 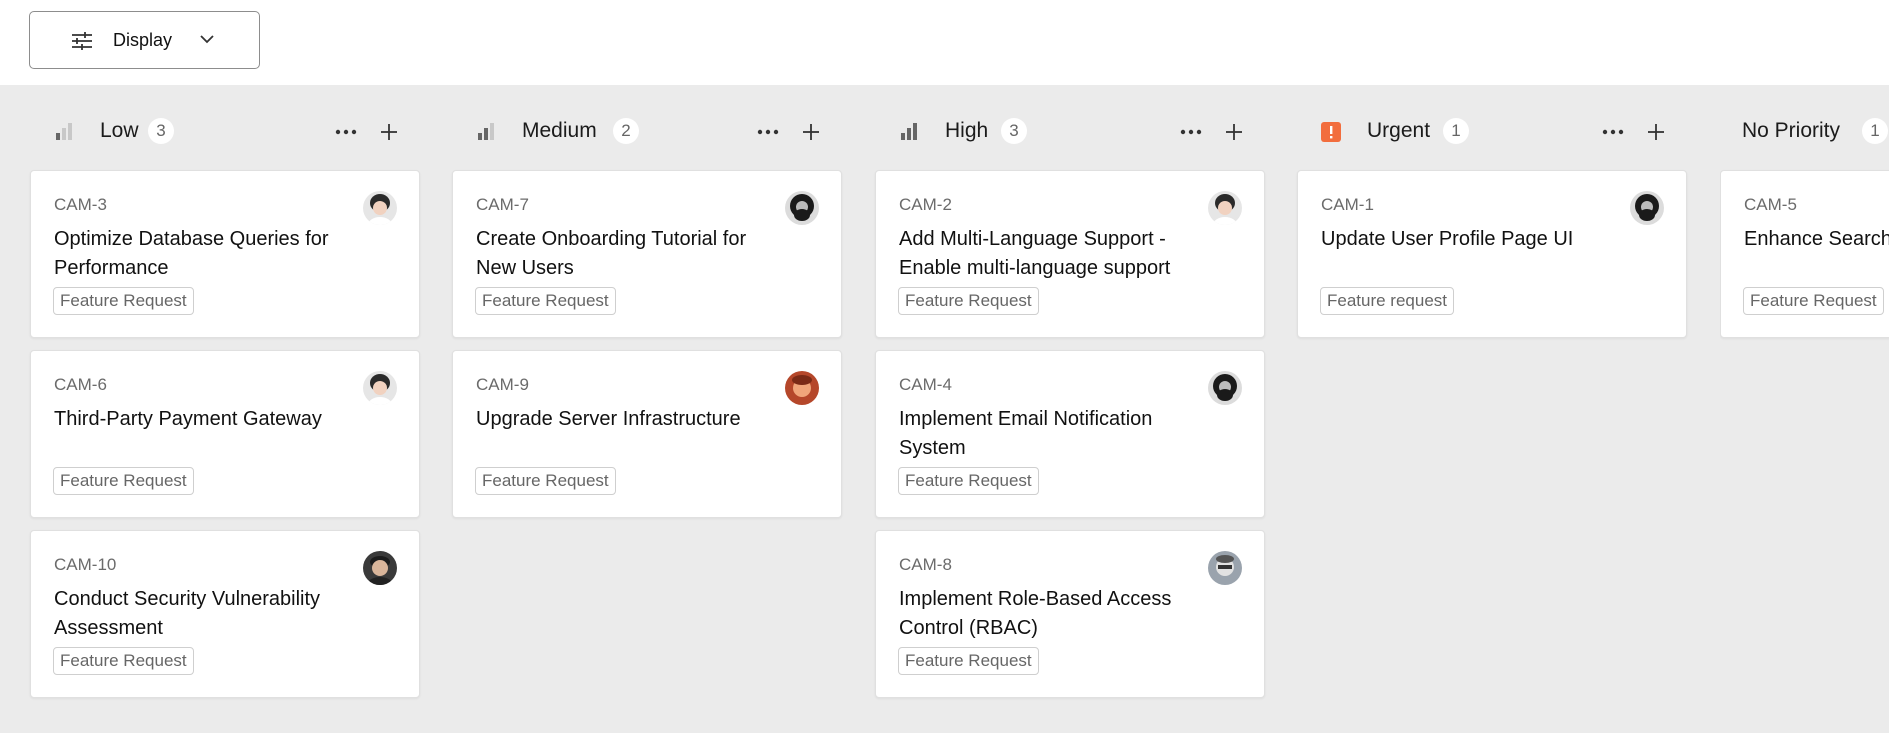 What do you see at coordinates (119, 130) in the screenshot?
I see `column-title: Low` at bounding box center [119, 130].